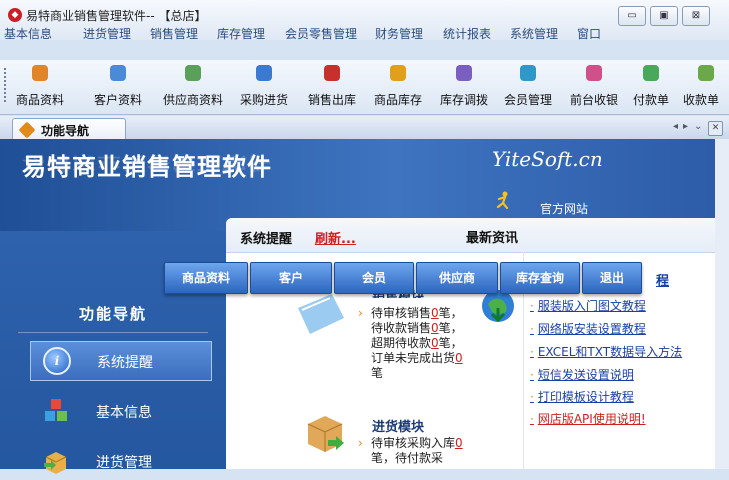 Image resolution: width=729 pixels, height=480 pixels. What do you see at coordinates (401, 313) in the screenshot?
I see `sales-pending-audit-label: 待审核销售` at bounding box center [401, 313].